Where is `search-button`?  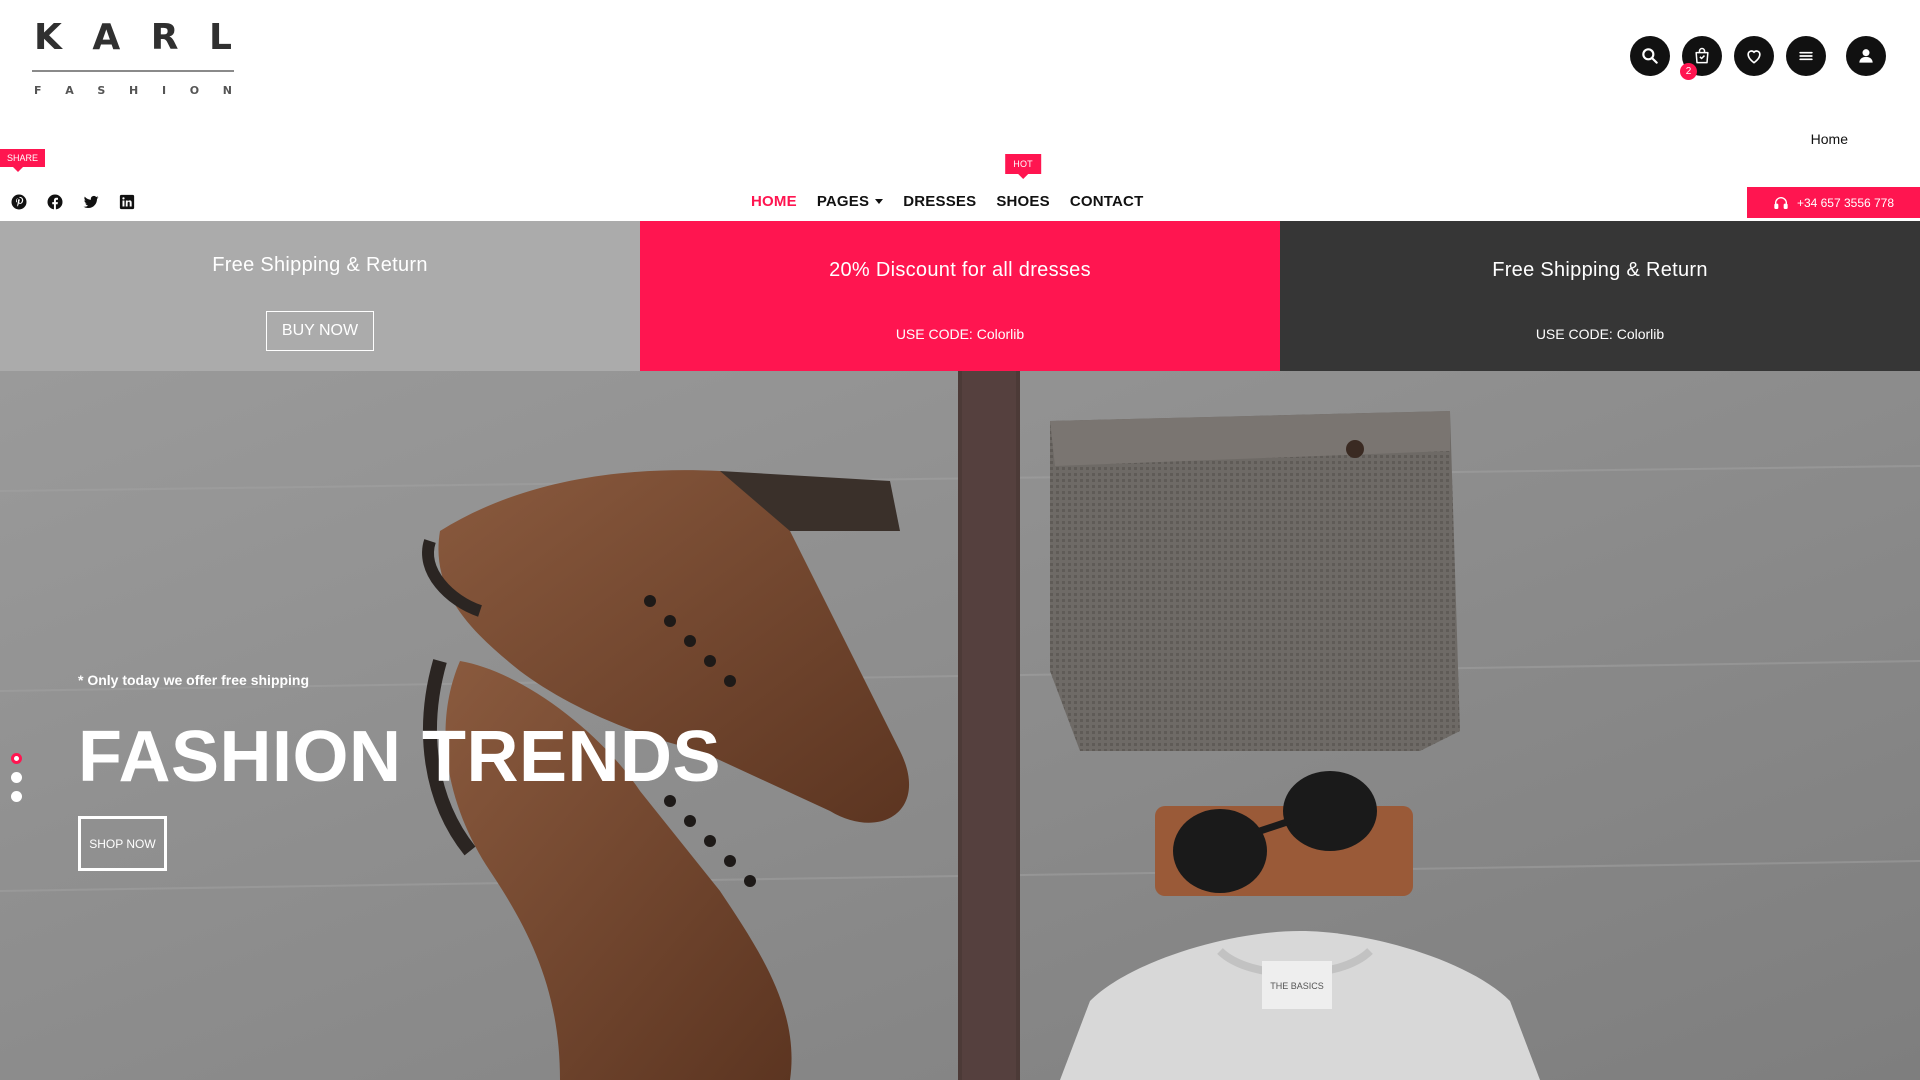 search-button is located at coordinates (1650, 56).